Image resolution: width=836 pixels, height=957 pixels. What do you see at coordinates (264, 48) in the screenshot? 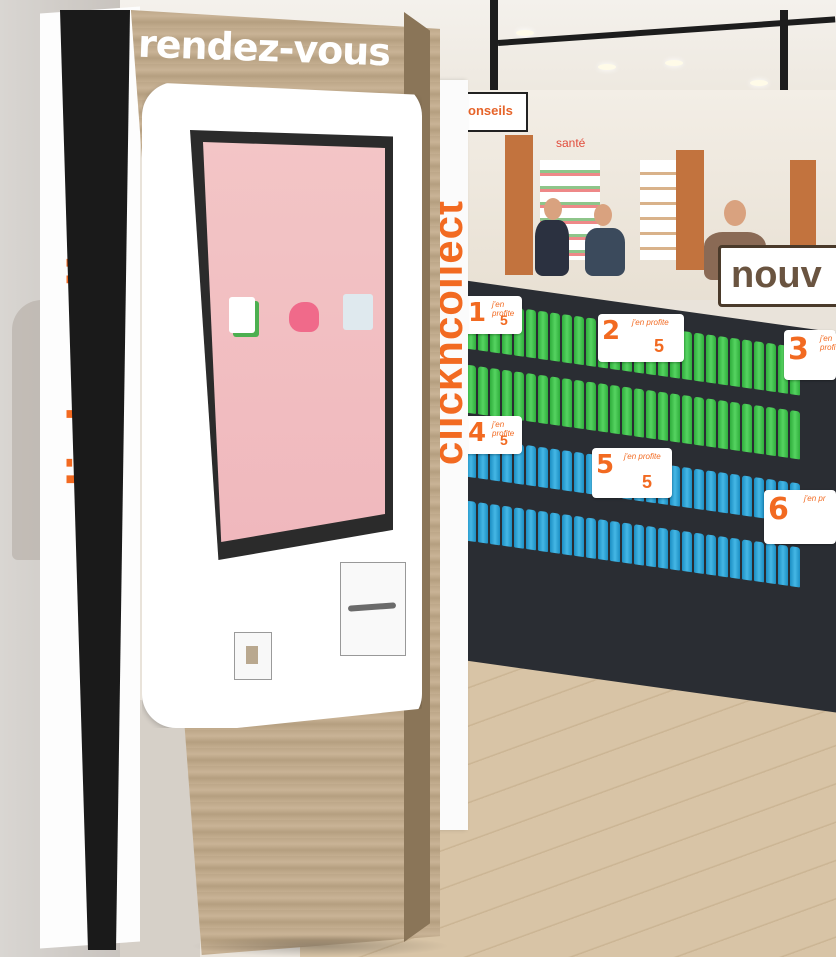
I see `kiosk-title: rendez-vous` at bounding box center [264, 48].